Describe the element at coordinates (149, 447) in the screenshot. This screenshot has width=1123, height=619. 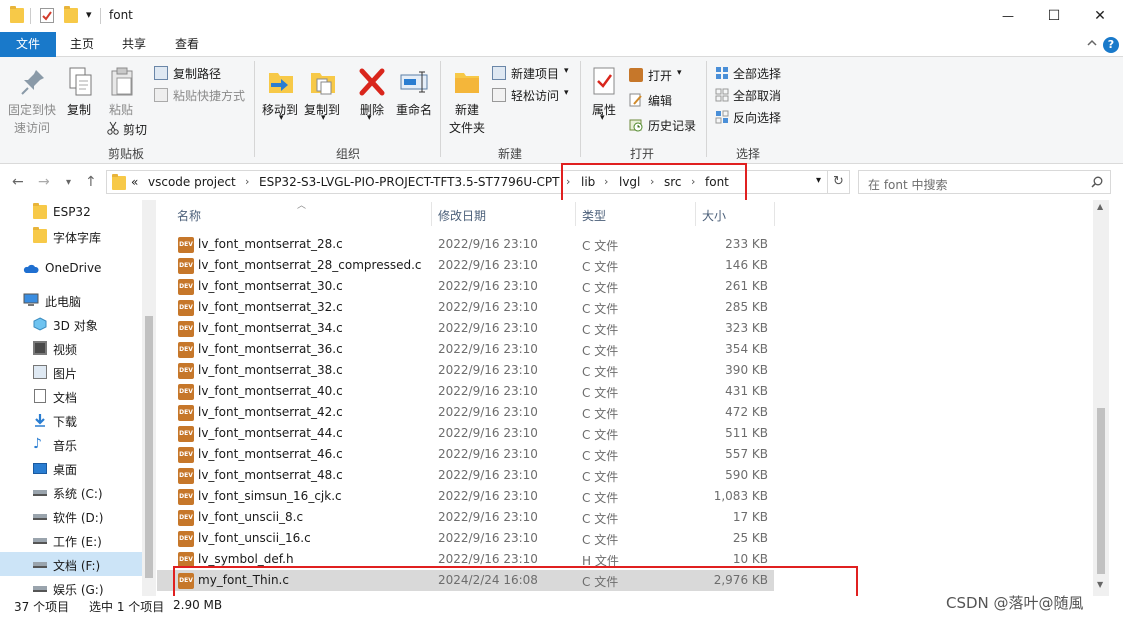
I see `sidebar-scrollbar-thumb` at that location.